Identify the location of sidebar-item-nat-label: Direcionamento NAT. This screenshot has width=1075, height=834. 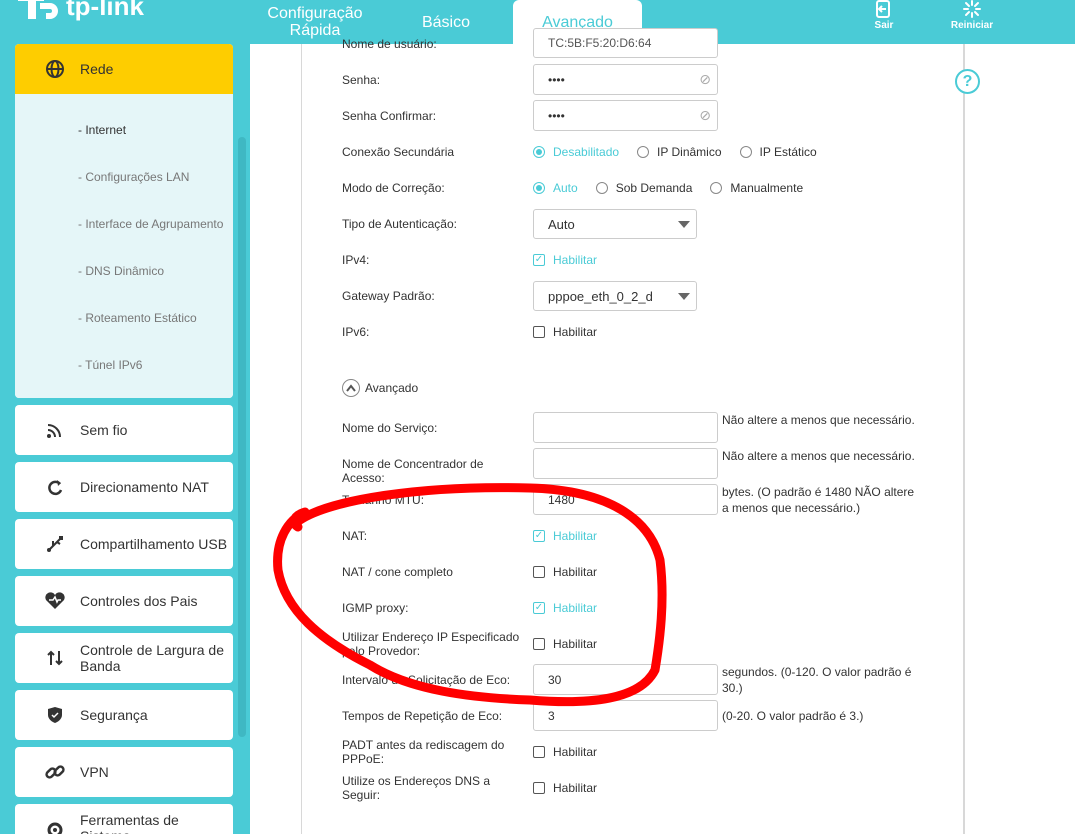
(144, 487).